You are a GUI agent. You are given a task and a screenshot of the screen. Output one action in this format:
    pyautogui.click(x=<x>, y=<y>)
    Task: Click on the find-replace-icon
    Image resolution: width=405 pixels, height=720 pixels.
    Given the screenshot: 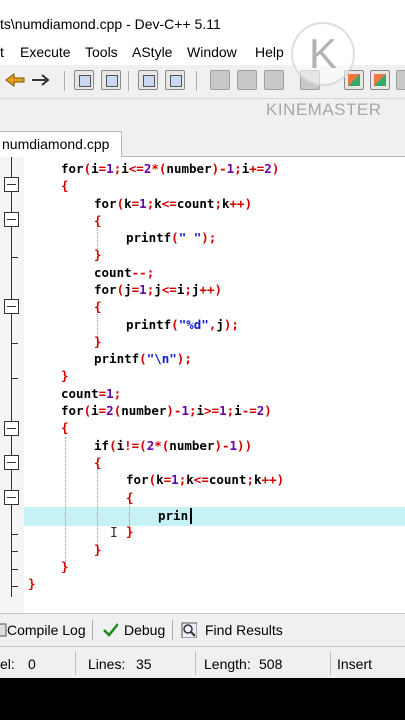 What is the action you would take?
    pyautogui.click(x=111, y=80)
    